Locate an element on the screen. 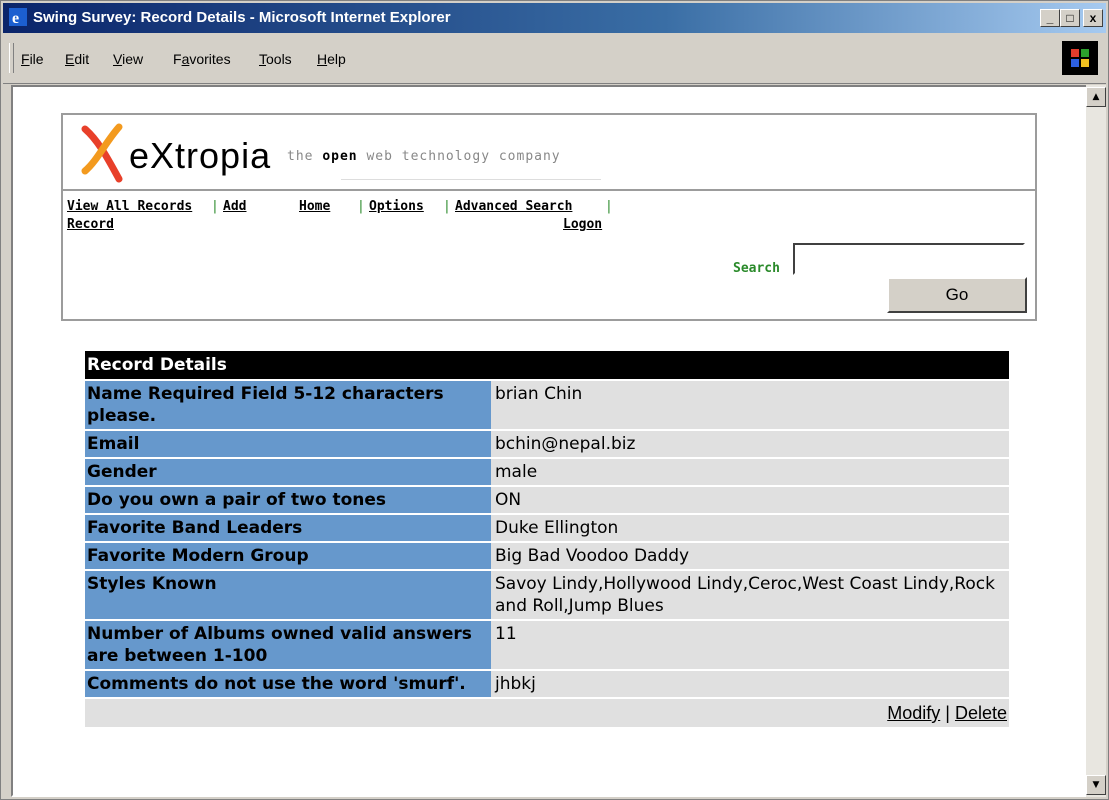 The width and height of the screenshot is (1109, 800). field-value: 11 is located at coordinates (750, 645).